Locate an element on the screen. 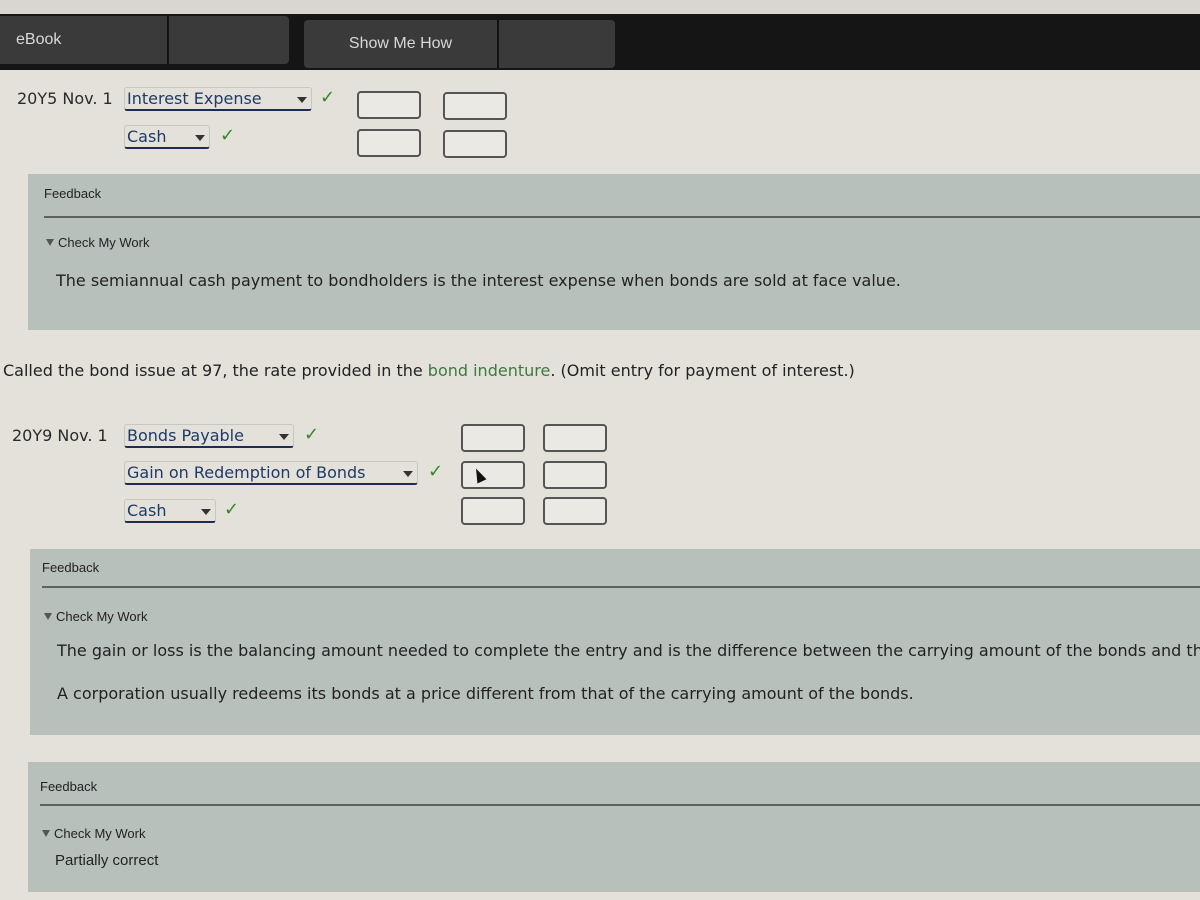 Image resolution: width=1200 pixels, height=900 pixels. entry1-date-row: 20Y5 Nov. 1 is located at coordinates (65, 98).